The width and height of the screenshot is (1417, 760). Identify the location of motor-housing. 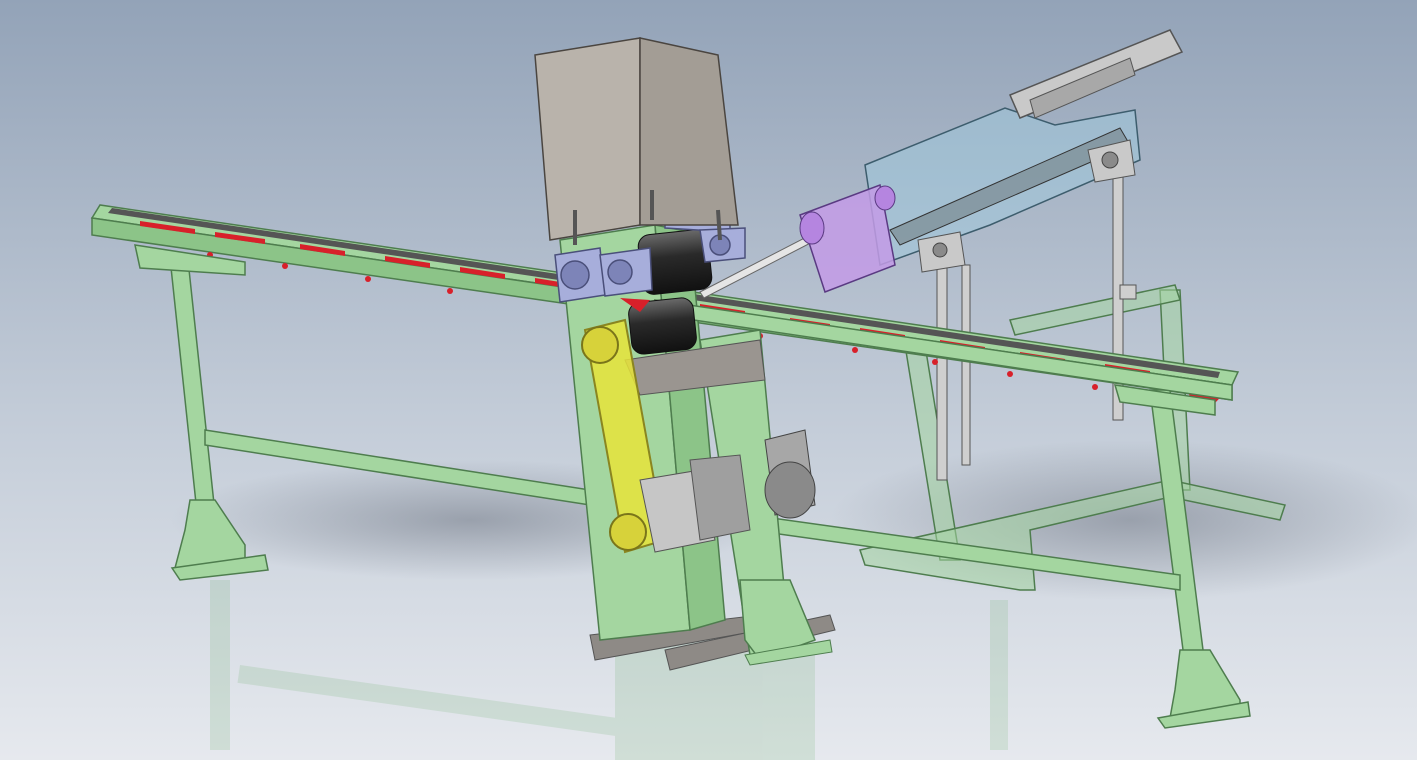
(636, 141).